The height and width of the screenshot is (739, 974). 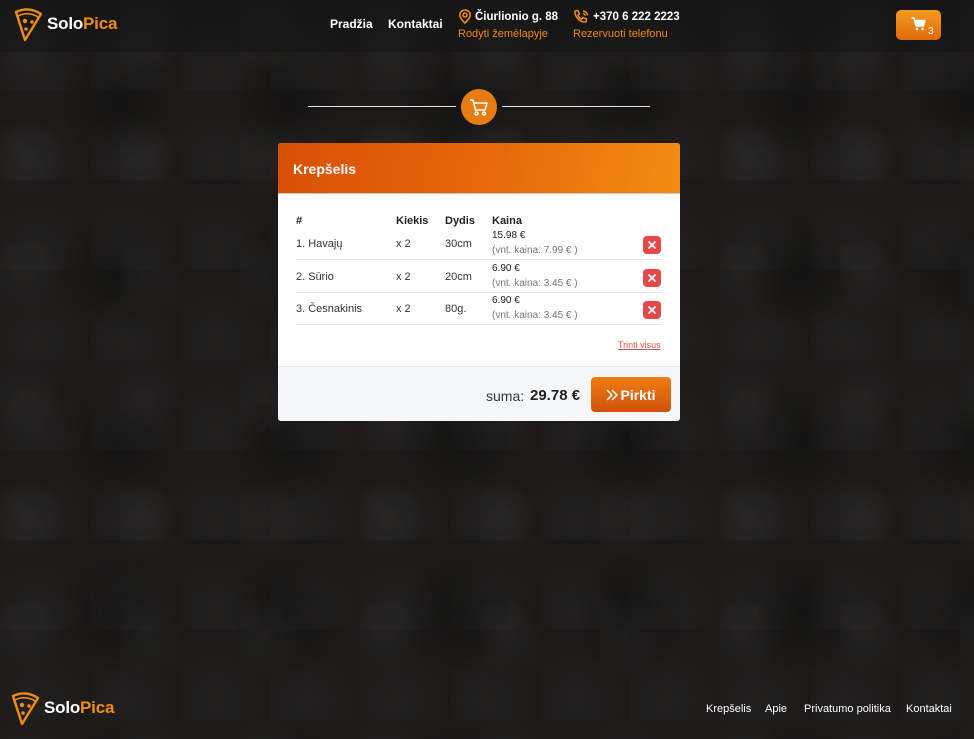 What do you see at coordinates (458, 277) in the screenshot?
I see `item-size: 20cm` at bounding box center [458, 277].